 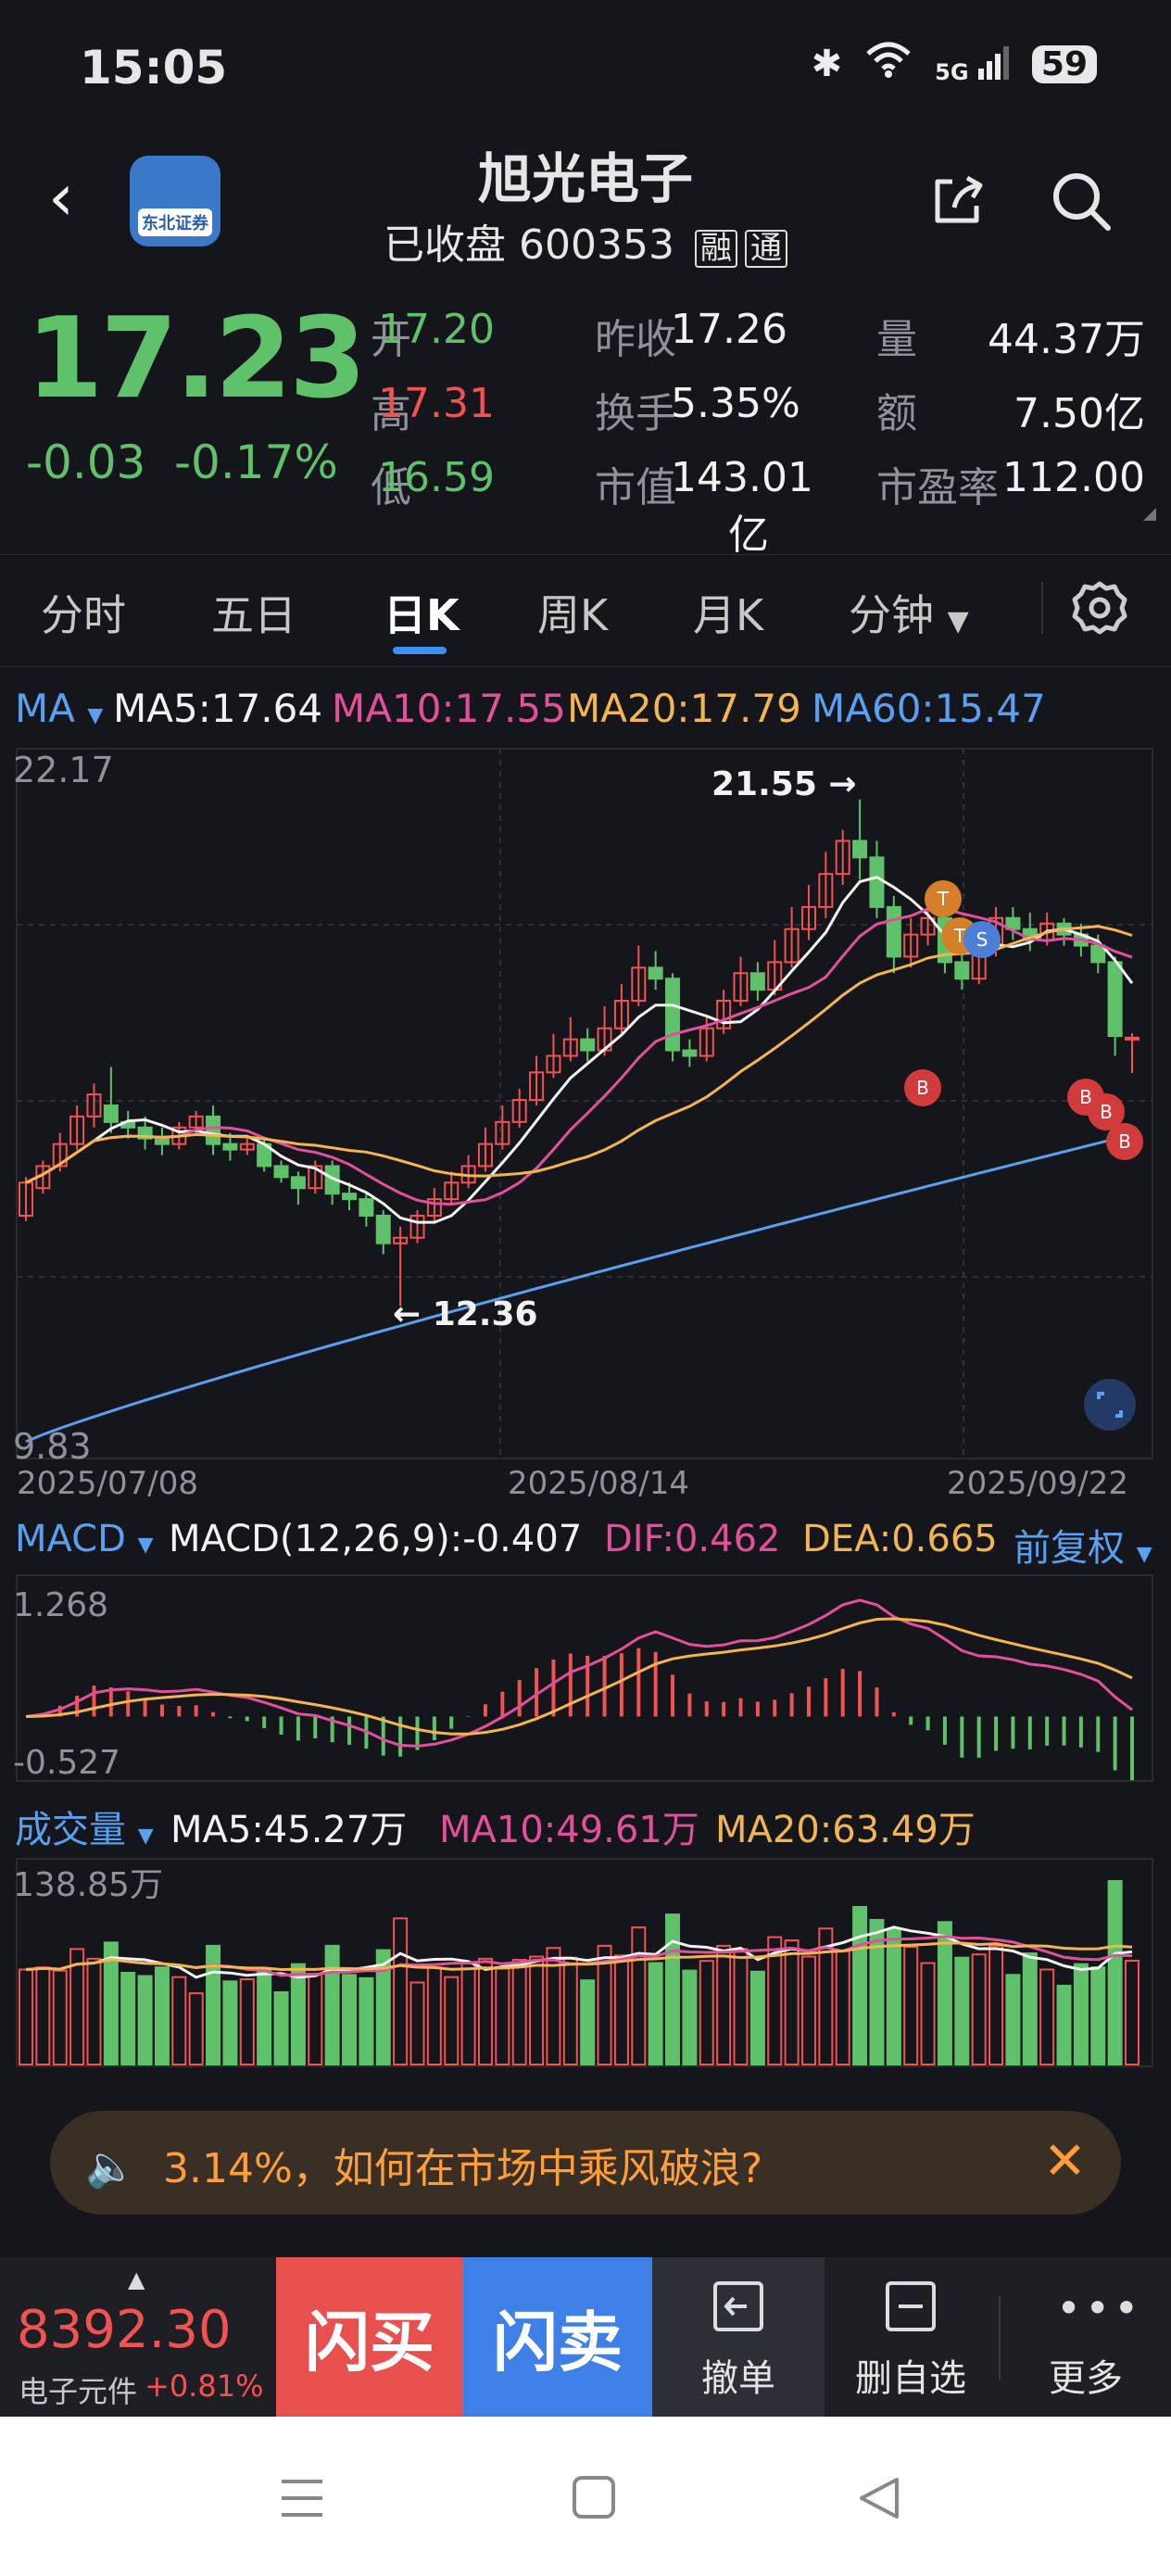 I want to click on tab-monthly-k: 月K, so click(x=728, y=612).